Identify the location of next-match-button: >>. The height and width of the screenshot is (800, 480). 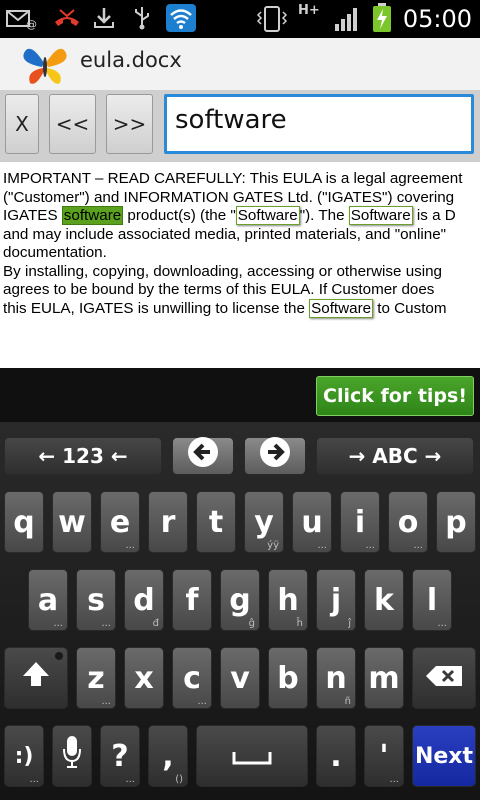
(129, 124).